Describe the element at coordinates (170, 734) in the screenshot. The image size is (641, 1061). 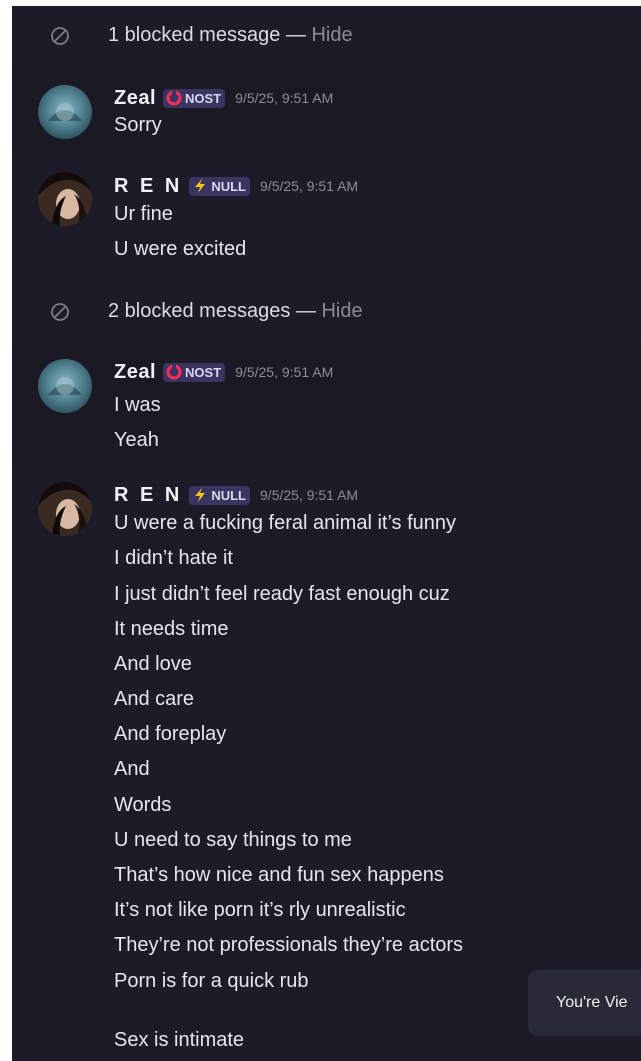
I see `message-text: And foreplay` at that location.